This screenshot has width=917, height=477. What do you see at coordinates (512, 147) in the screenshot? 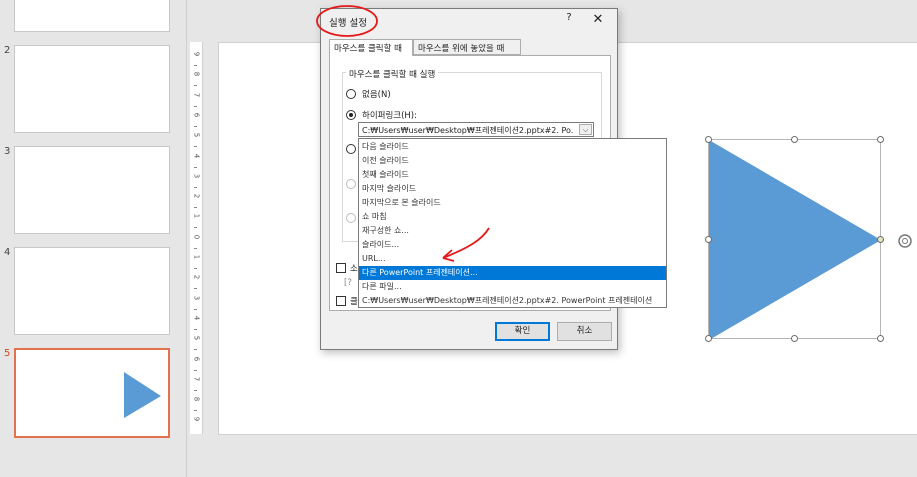
I see `dropdown-option: 다음 슬라이드` at bounding box center [512, 147].